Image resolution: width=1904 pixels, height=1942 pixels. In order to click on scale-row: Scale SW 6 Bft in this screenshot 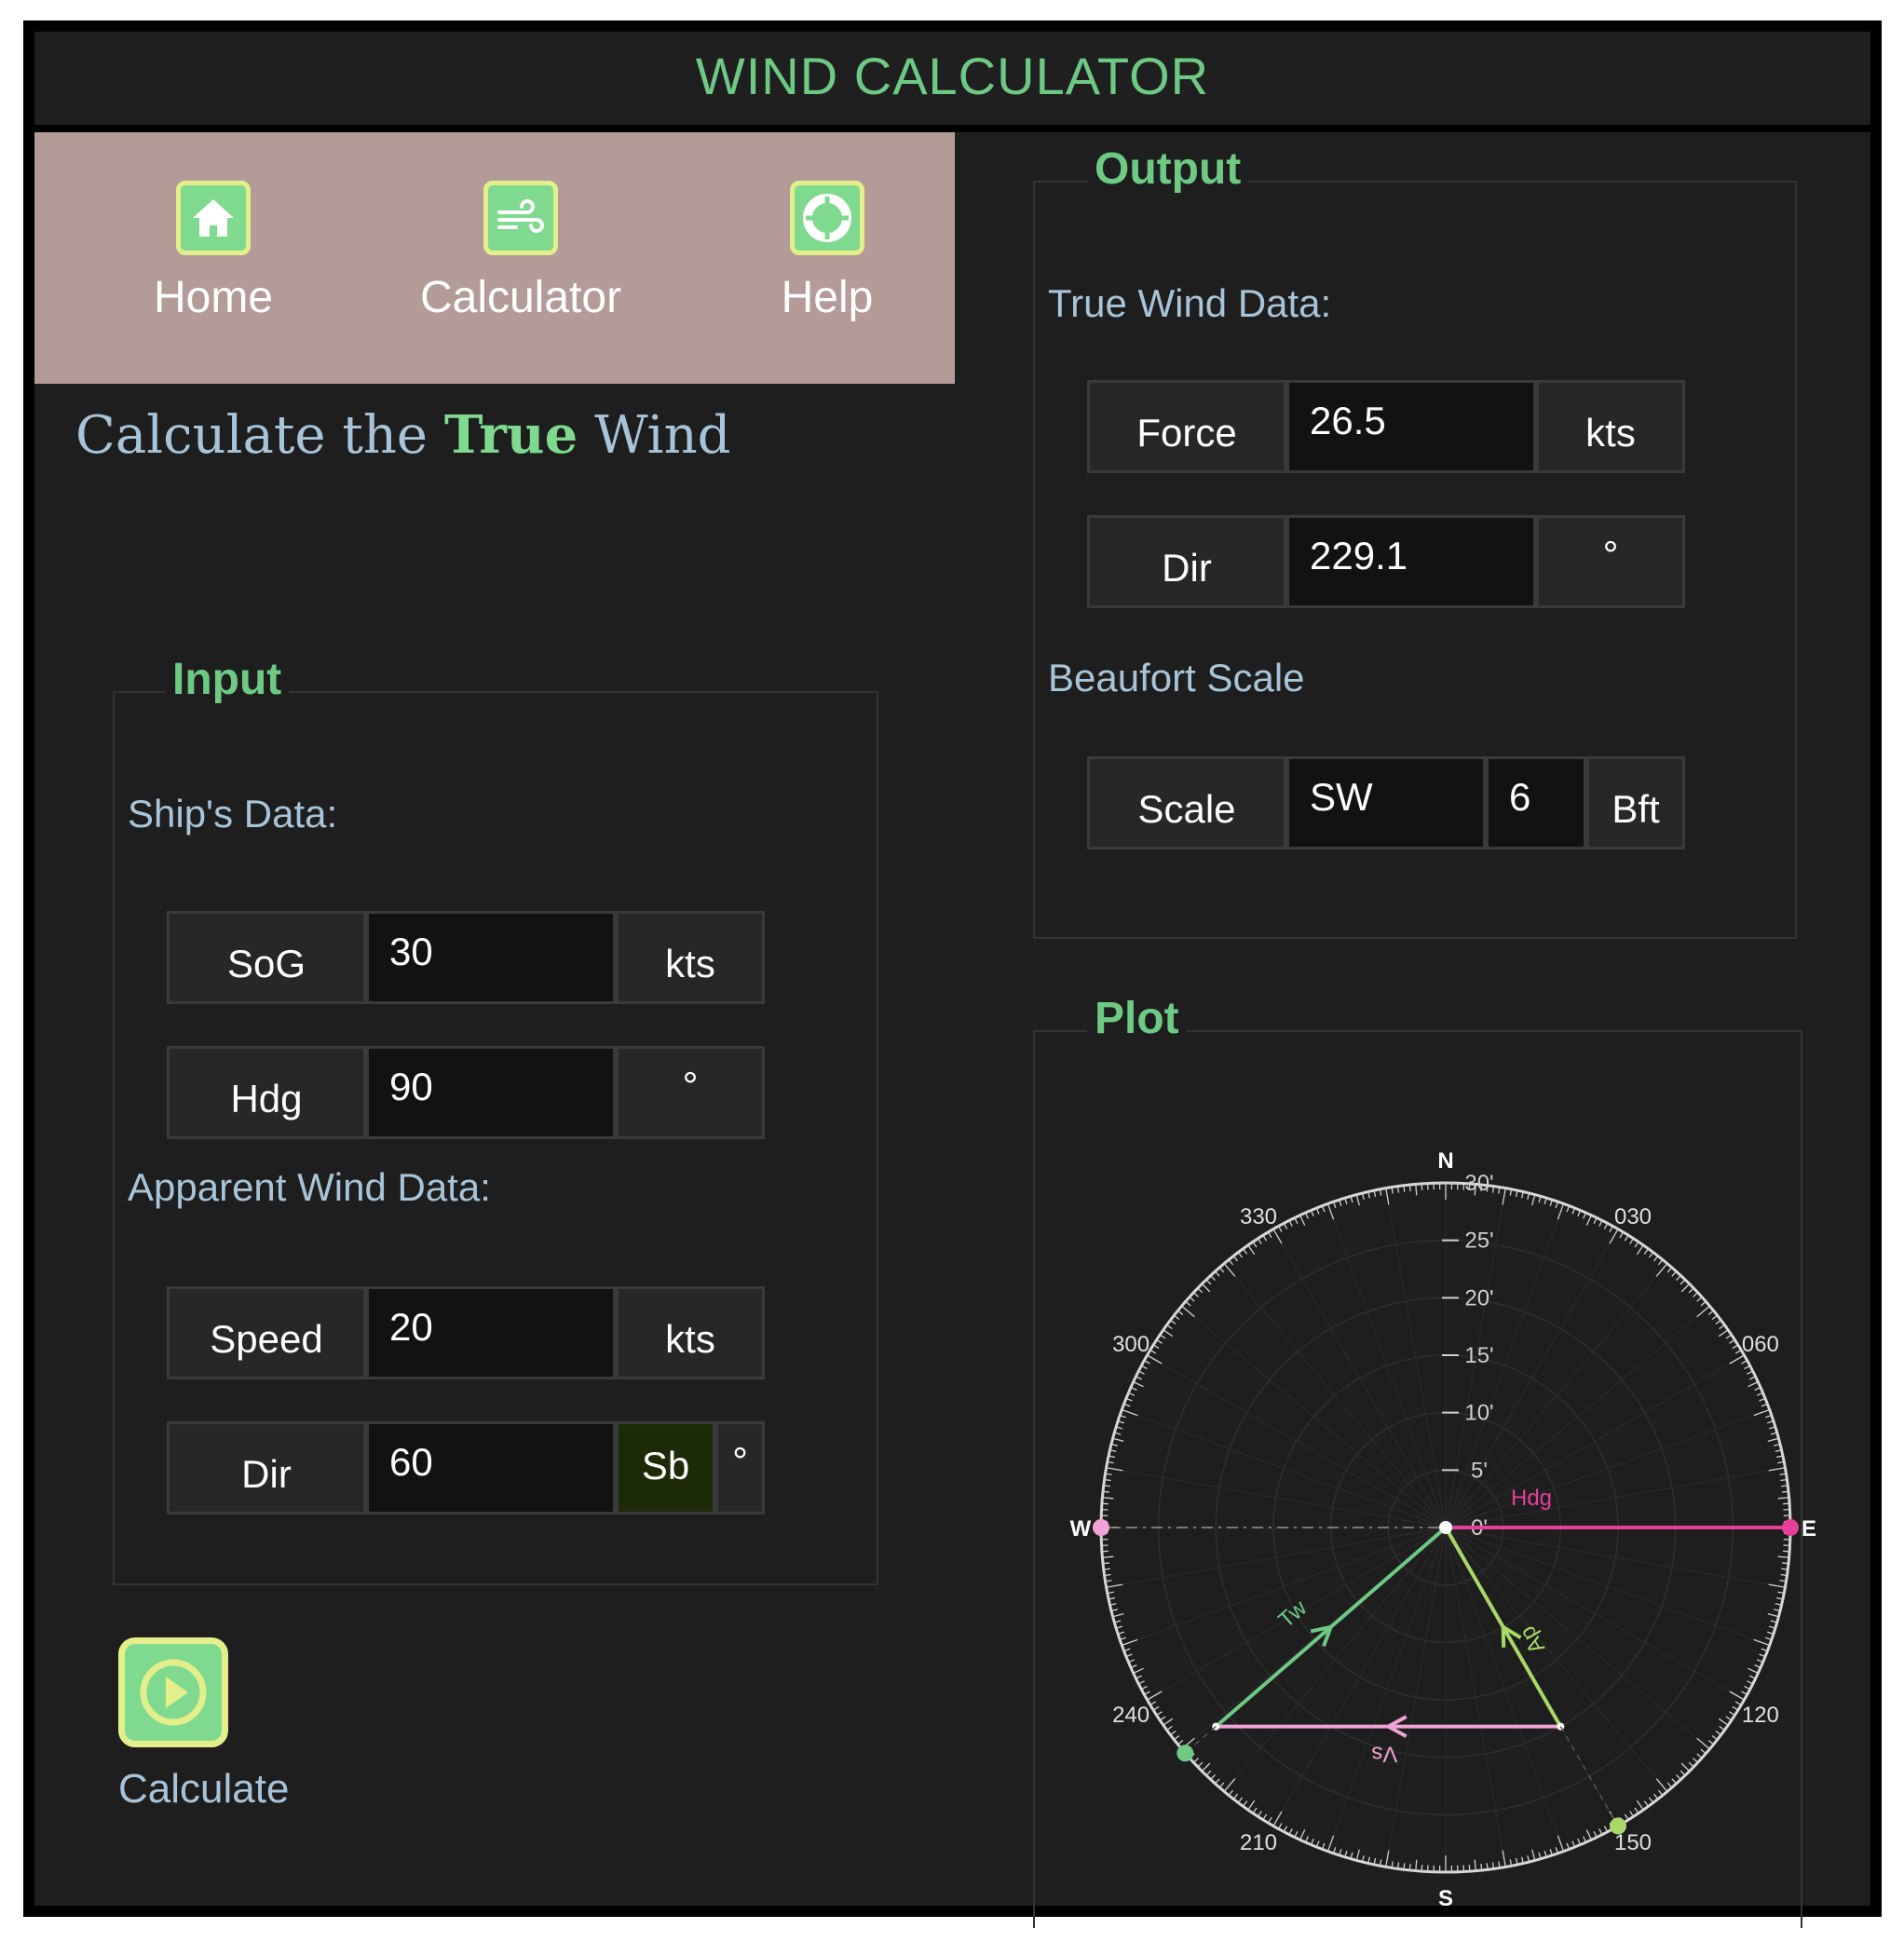, I will do `click(1386, 802)`.